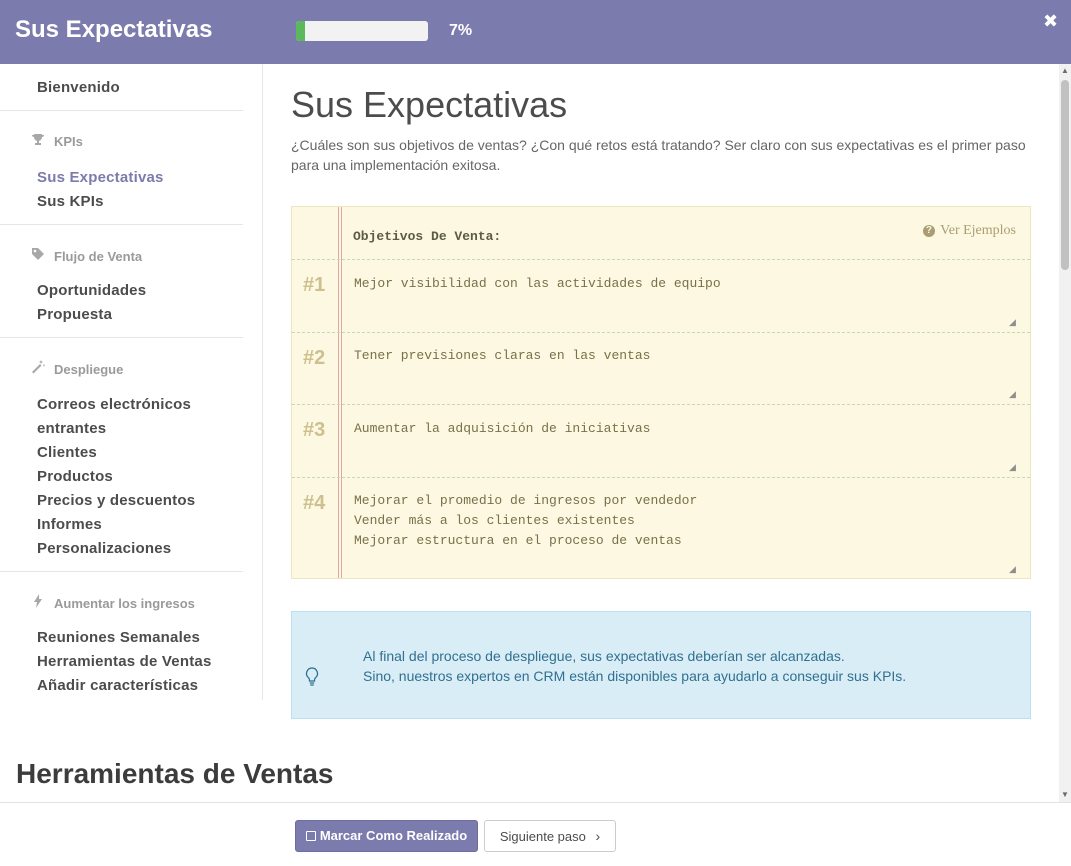  Describe the element at coordinates (314, 430) in the screenshot. I see `goal-number: #3` at that location.